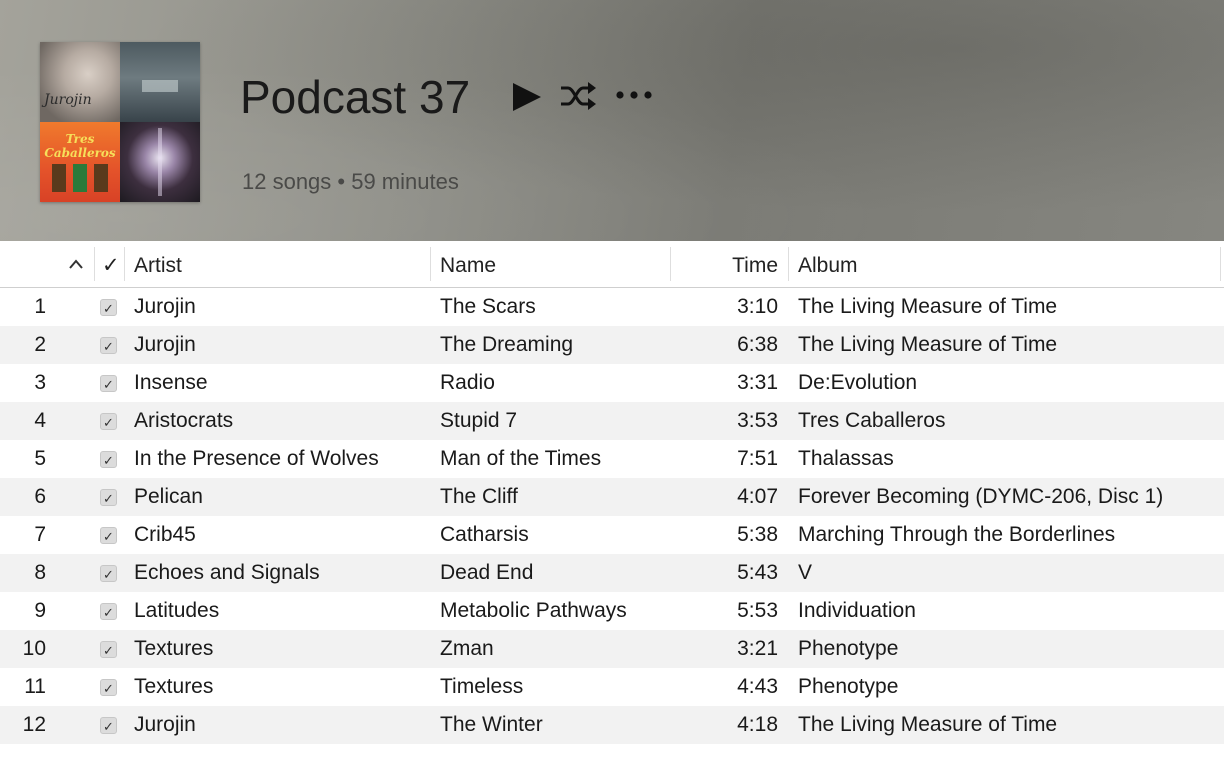 This screenshot has width=1224, height=770. What do you see at coordinates (757, 306) in the screenshot?
I see `time-cell: 3:10` at bounding box center [757, 306].